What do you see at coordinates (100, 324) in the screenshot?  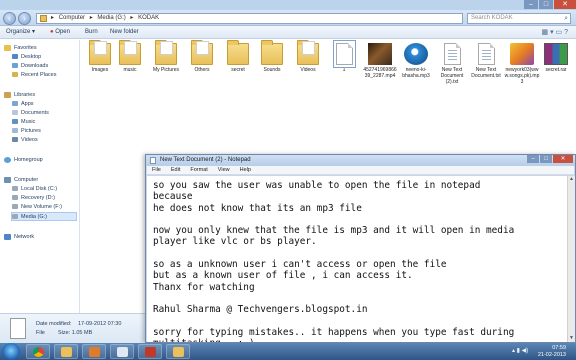 I see `date-modified-value: 17-09-2012 07:30` at bounding box center [100, 324].